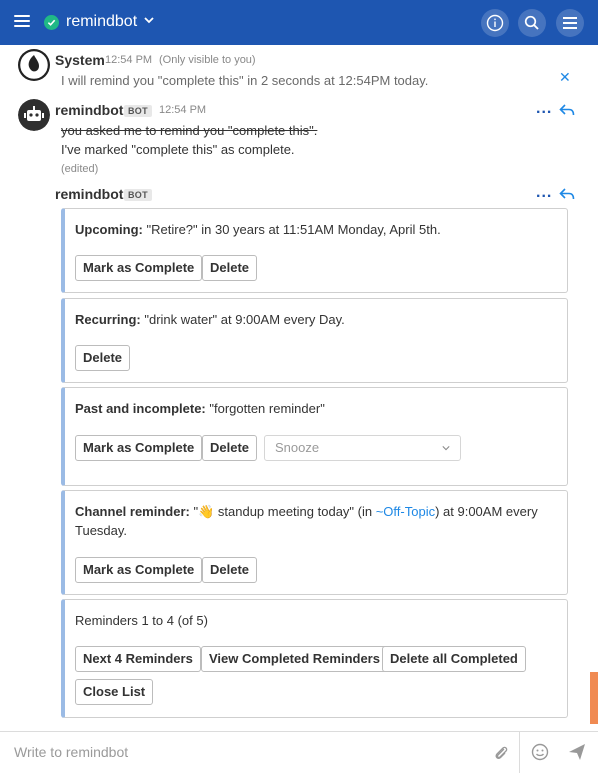 Image resolution: width=598 pixels, height=773 pixels. What do you see at coordinates (362, 448) in the screenshot?
I see `snooze-select: Snooze` at bounding box center [362, 448].